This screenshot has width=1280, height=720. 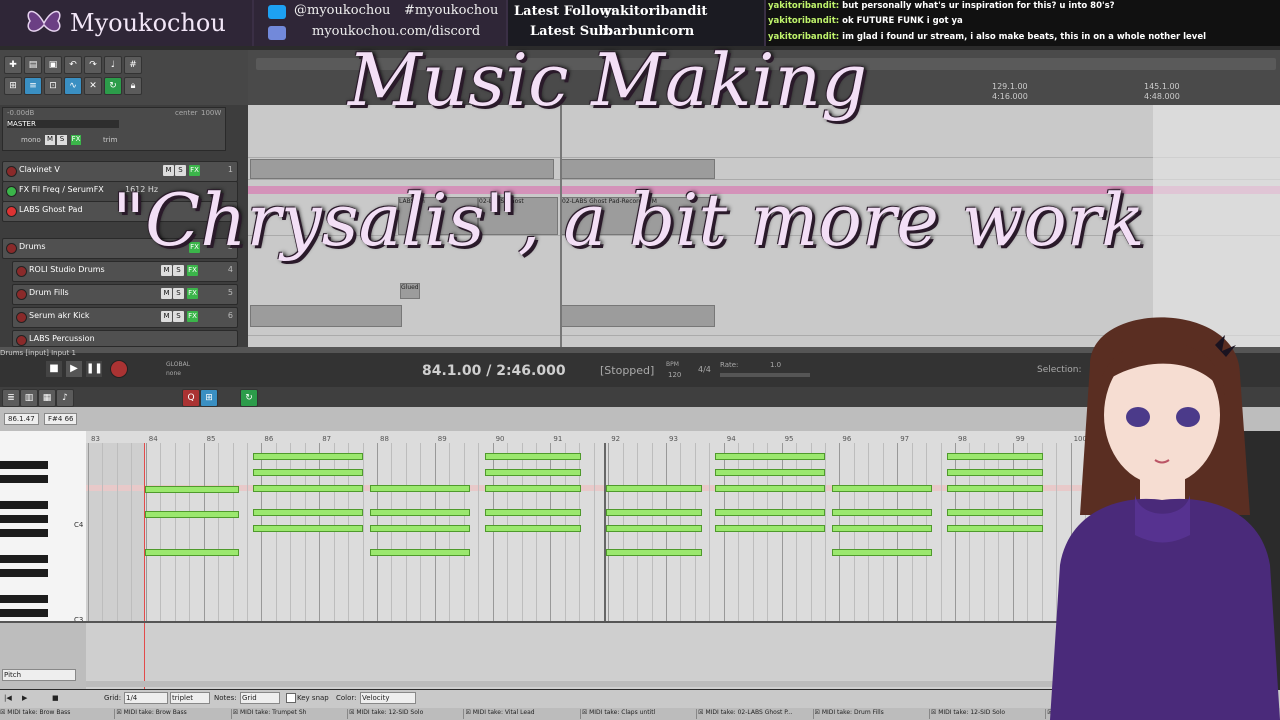 I want to click on record-icon, so click(x=119, y=369).